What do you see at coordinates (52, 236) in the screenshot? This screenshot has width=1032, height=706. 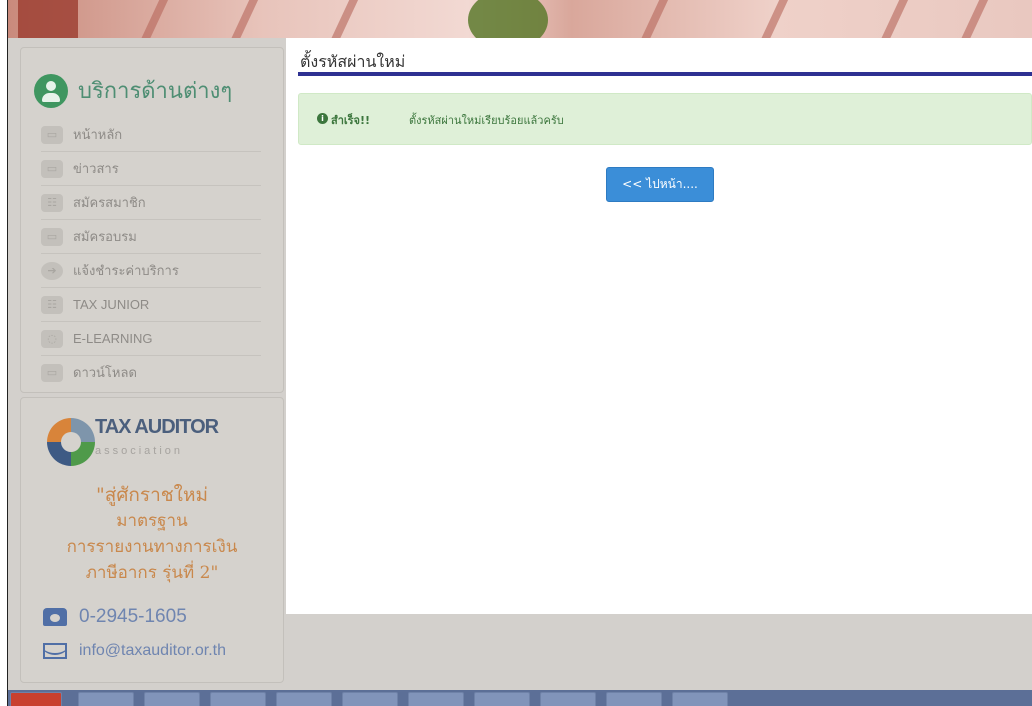 I see `training-icon: ▭` at bounding box center [52, 236].